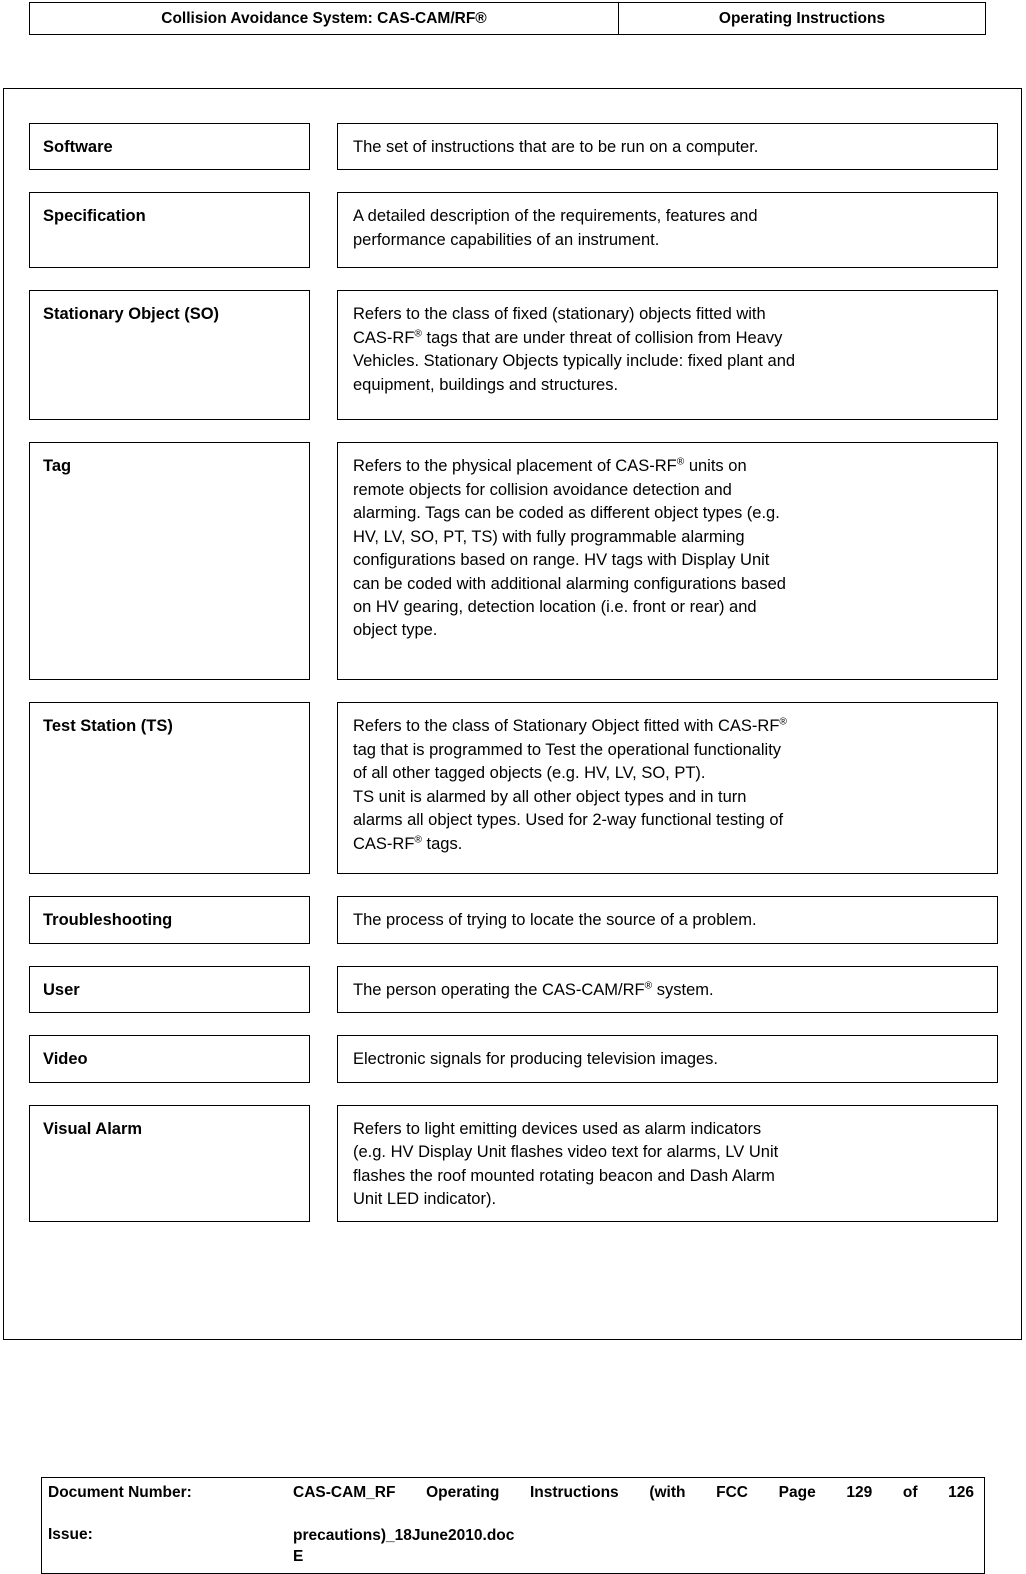 The height and width of the screenshot is (1574, 1026). Describe the element at coordinates (169, 788) in the screenshot. I see `glossary-term-test-station: Test Station (TS)` at that location.